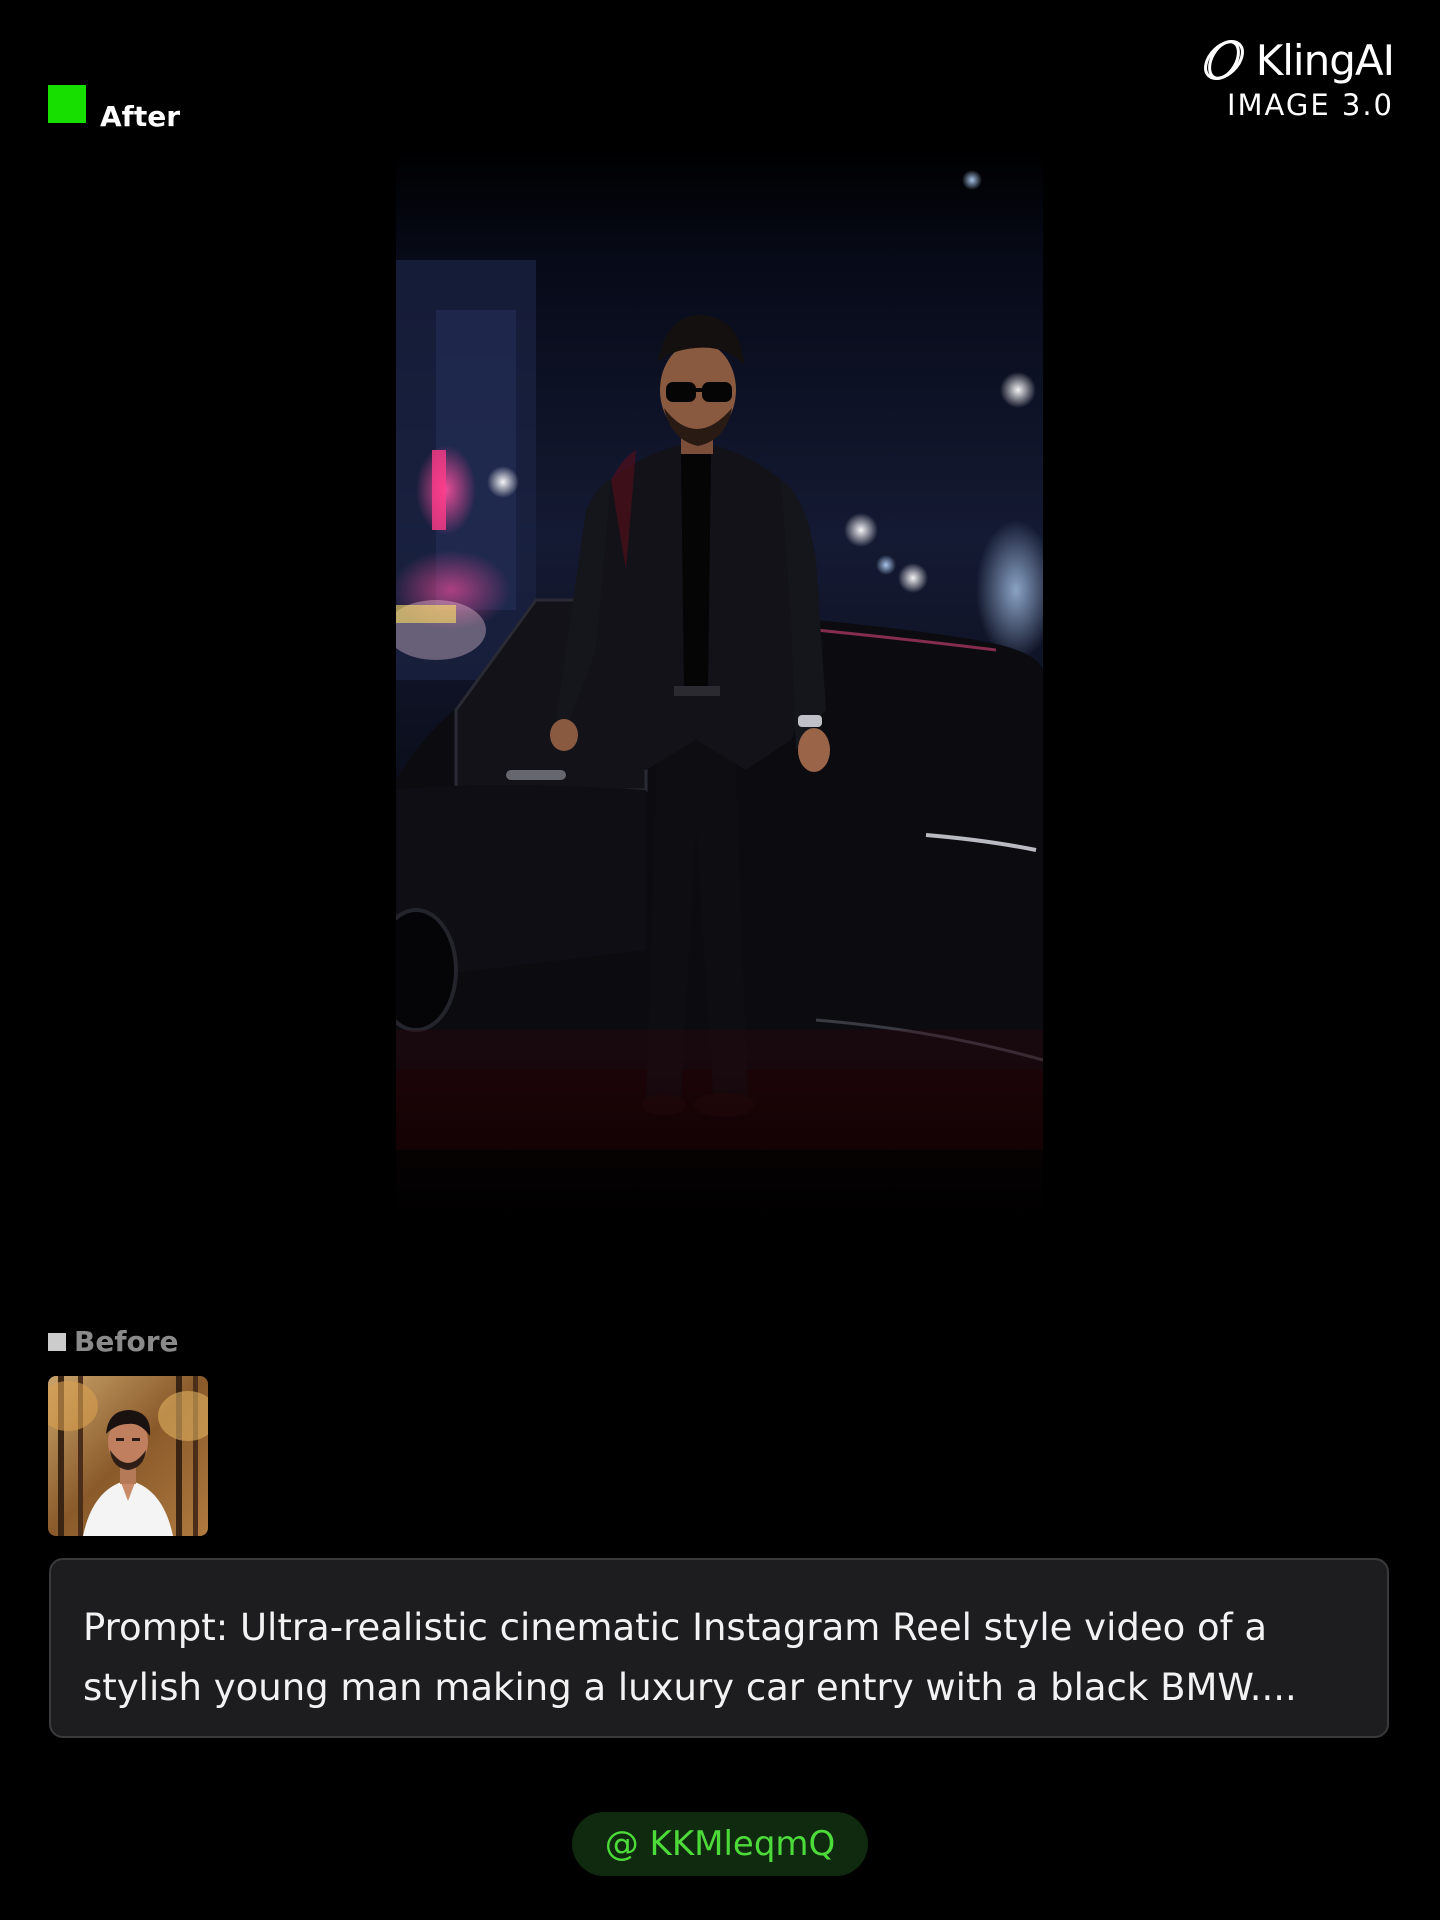  Describe the element at coordinates (1325, 60) in the screenshot. I see `brand-name: KlingAI` at that location.